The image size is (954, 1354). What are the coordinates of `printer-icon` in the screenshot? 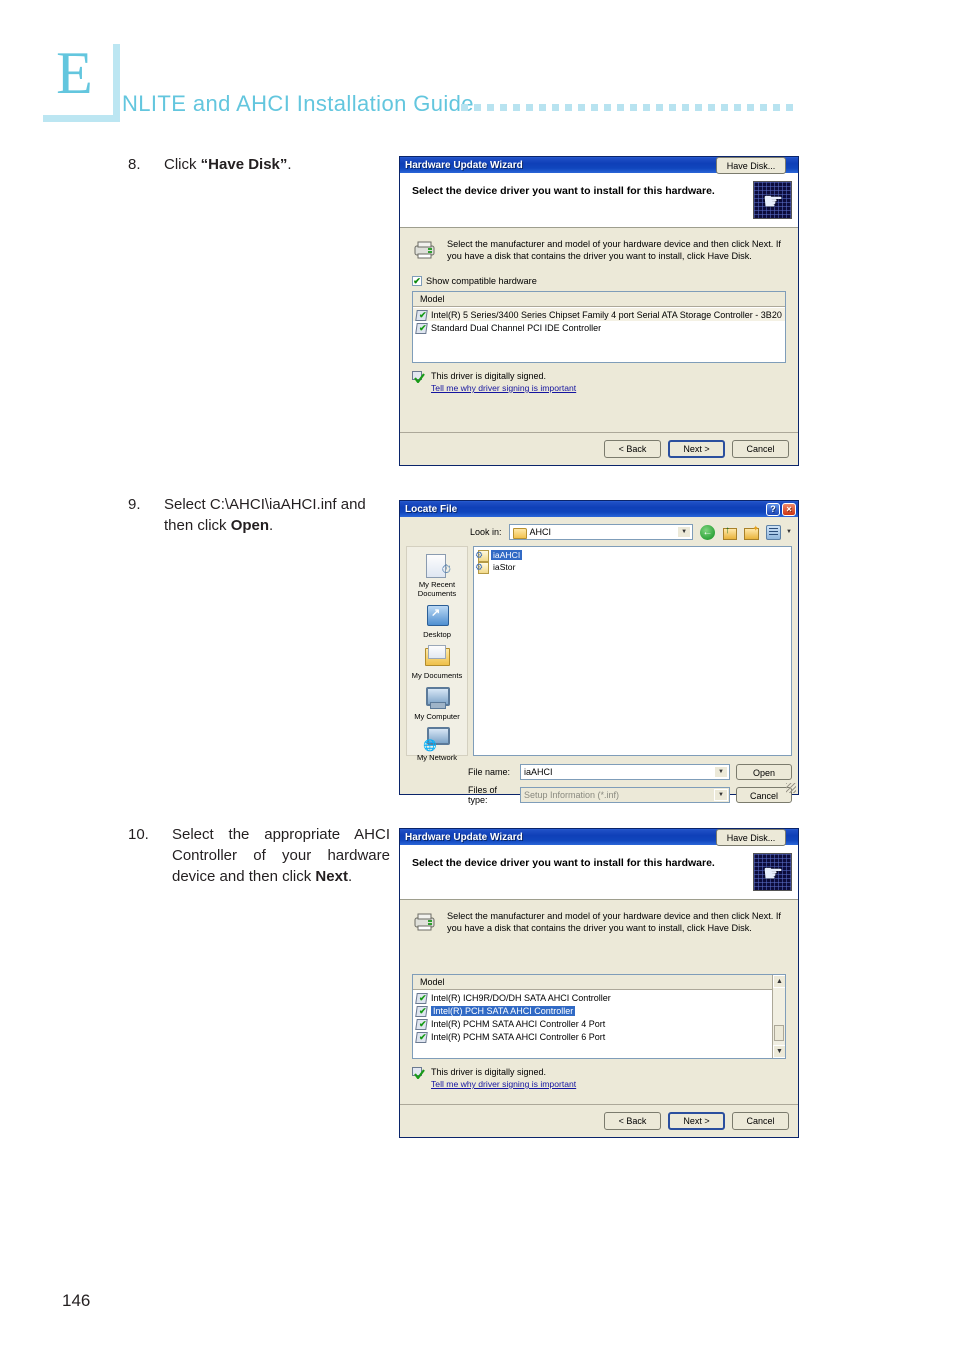 It's located at (425, 250).